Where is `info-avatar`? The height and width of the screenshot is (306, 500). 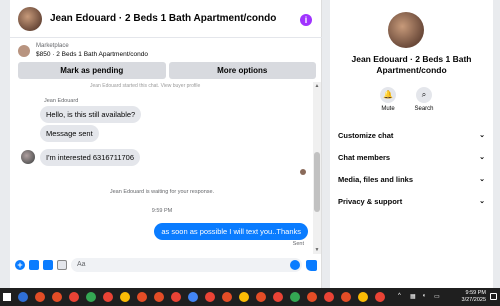 info-avatar is located at coordinates (406, 30).